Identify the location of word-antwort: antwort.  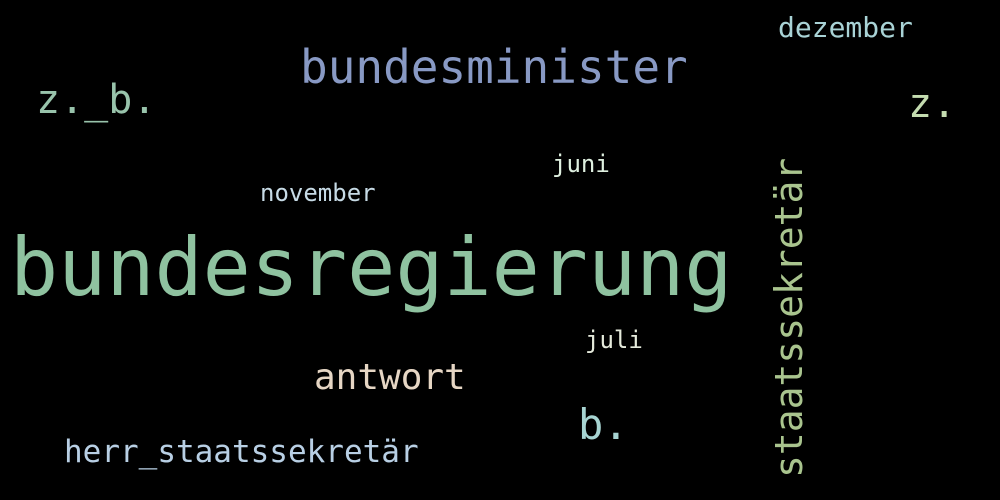
(390, 377).